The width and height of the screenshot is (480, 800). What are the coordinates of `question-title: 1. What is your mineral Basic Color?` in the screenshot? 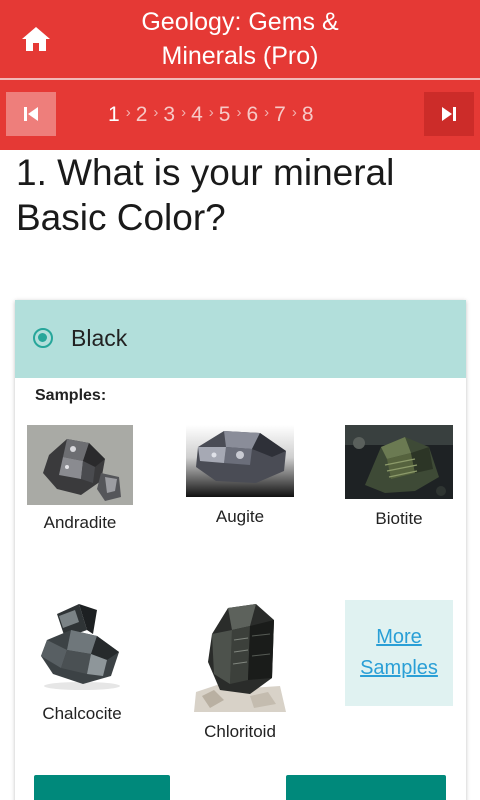 It's located at (205, 195).